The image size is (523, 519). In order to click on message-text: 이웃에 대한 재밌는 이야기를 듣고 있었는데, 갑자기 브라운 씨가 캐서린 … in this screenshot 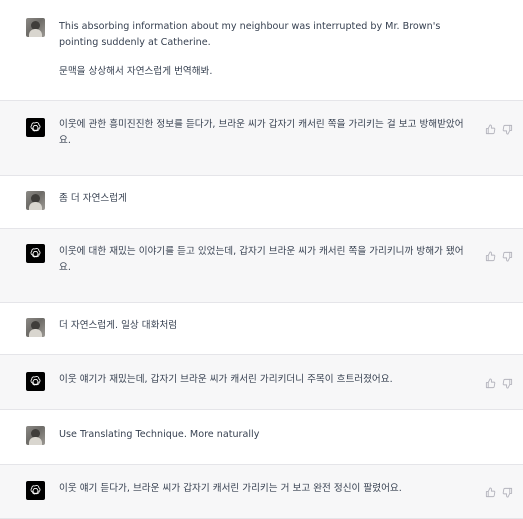, I will do `click(261, 260)`.